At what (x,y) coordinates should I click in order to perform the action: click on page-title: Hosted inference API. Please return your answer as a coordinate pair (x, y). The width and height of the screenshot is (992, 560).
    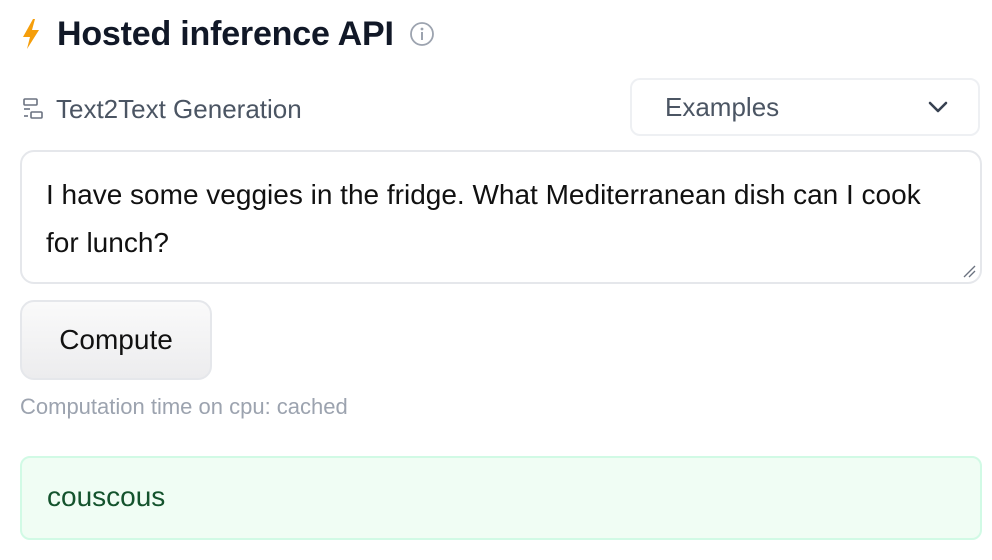
    Looking at the image, I should click on (225, 33).